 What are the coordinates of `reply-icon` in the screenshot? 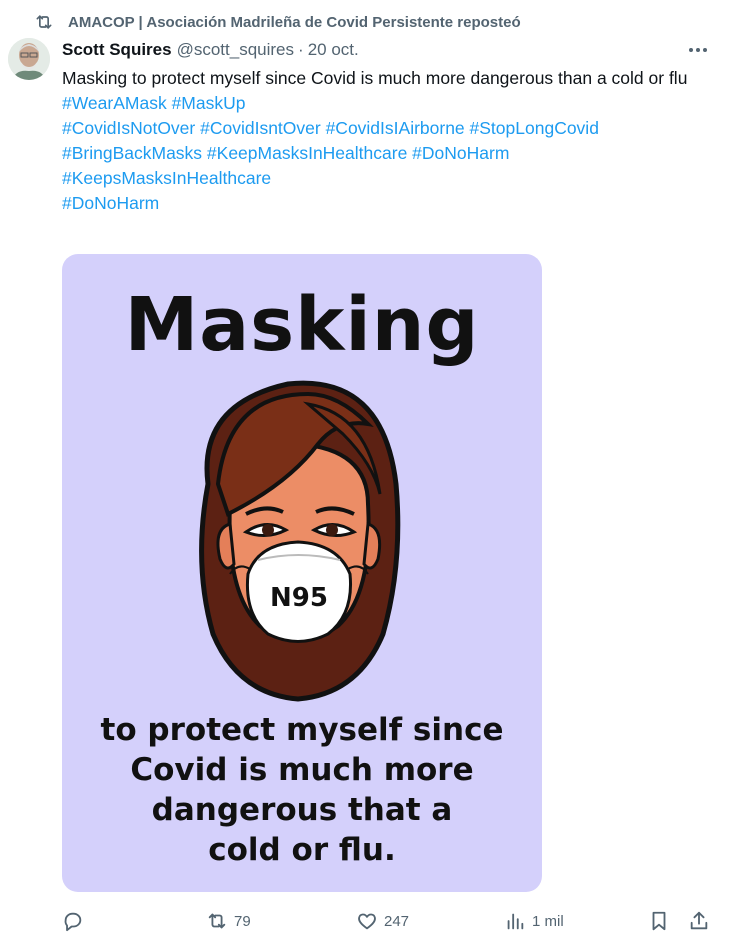 It's located at (73, 922).